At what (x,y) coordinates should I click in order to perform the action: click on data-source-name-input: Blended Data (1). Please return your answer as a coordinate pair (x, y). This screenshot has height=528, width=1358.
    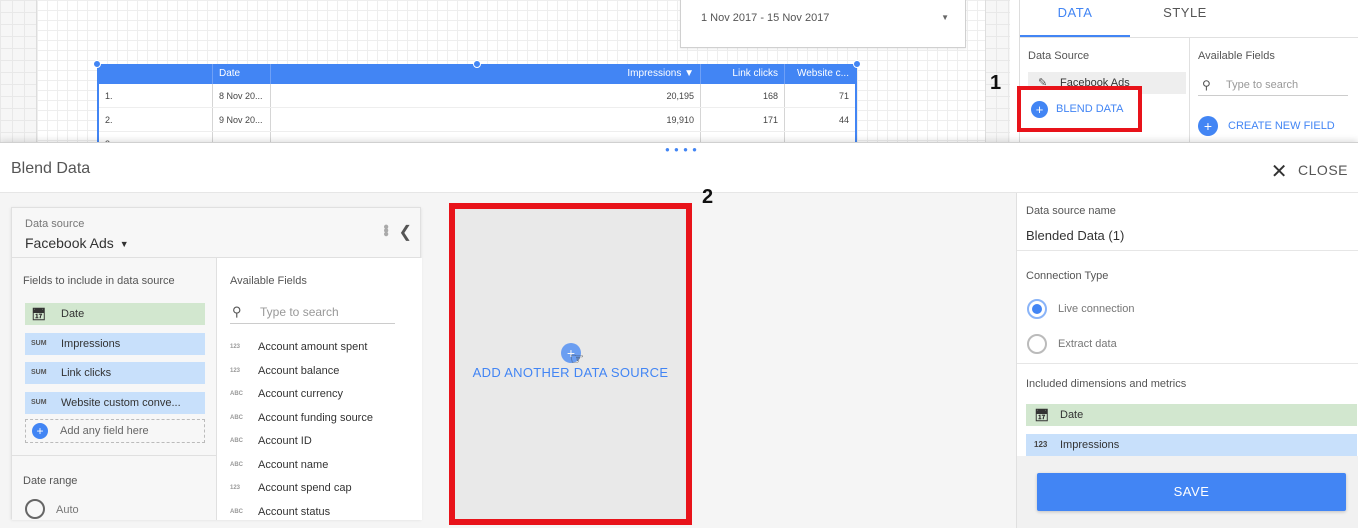
    Looking at the image, I should click on (1075, 235).